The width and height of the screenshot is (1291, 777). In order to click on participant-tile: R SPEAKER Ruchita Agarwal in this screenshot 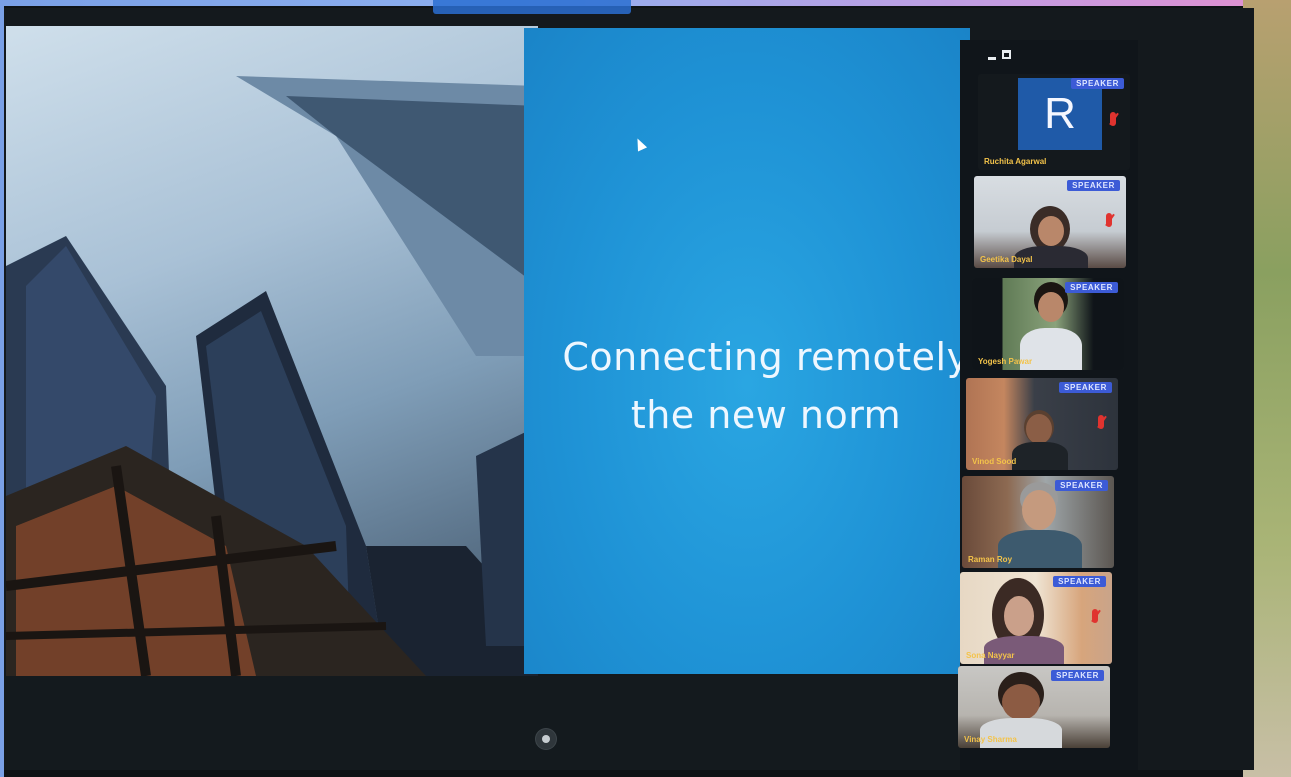, I will do `click(1054, 122)`.